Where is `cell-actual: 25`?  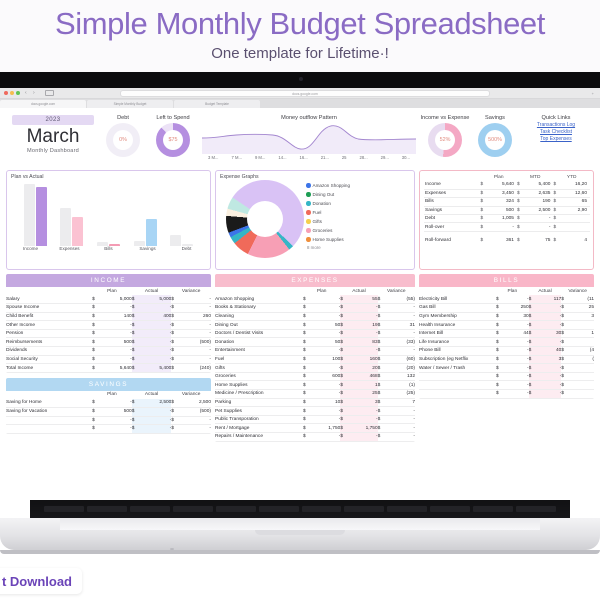 cell-actual: 25 is located at coordinates (368, 394).